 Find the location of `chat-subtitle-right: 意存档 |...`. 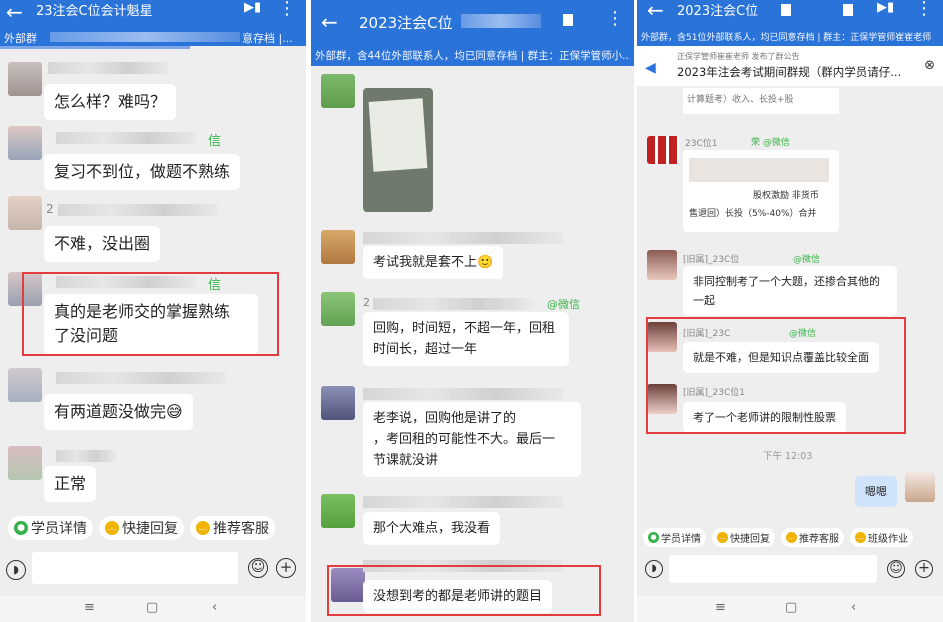

chat-subtitle-right: 意存档 |... is located at coordinates (267, 38).